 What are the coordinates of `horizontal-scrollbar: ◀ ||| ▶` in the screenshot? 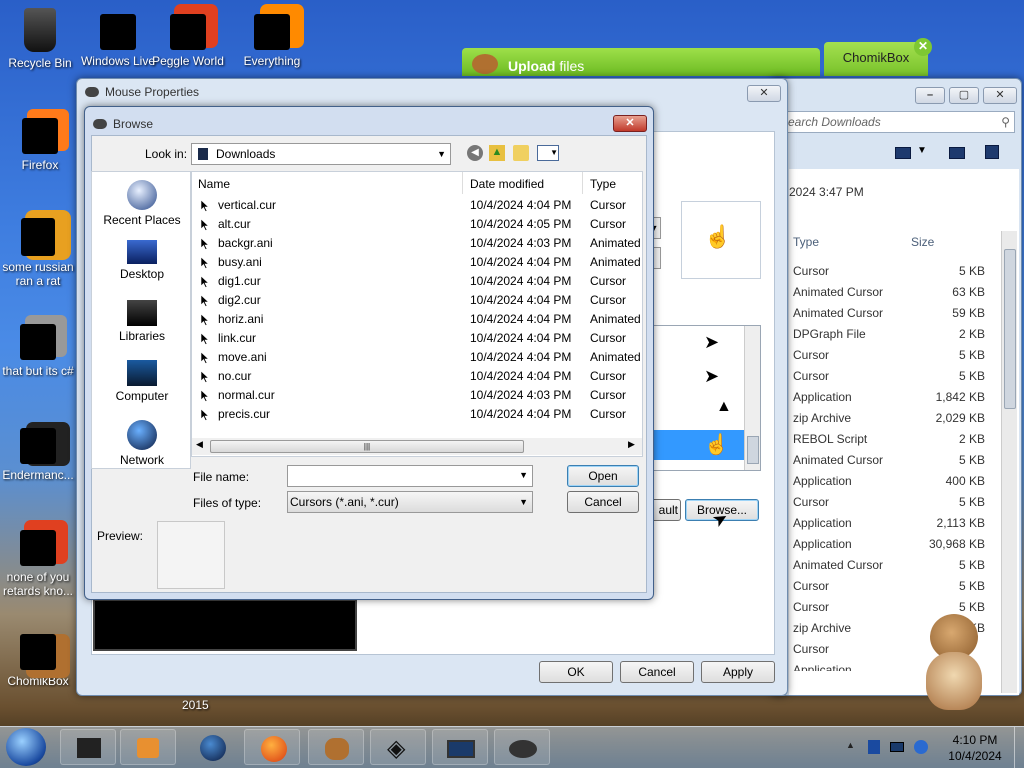 It's located at (417, 446).